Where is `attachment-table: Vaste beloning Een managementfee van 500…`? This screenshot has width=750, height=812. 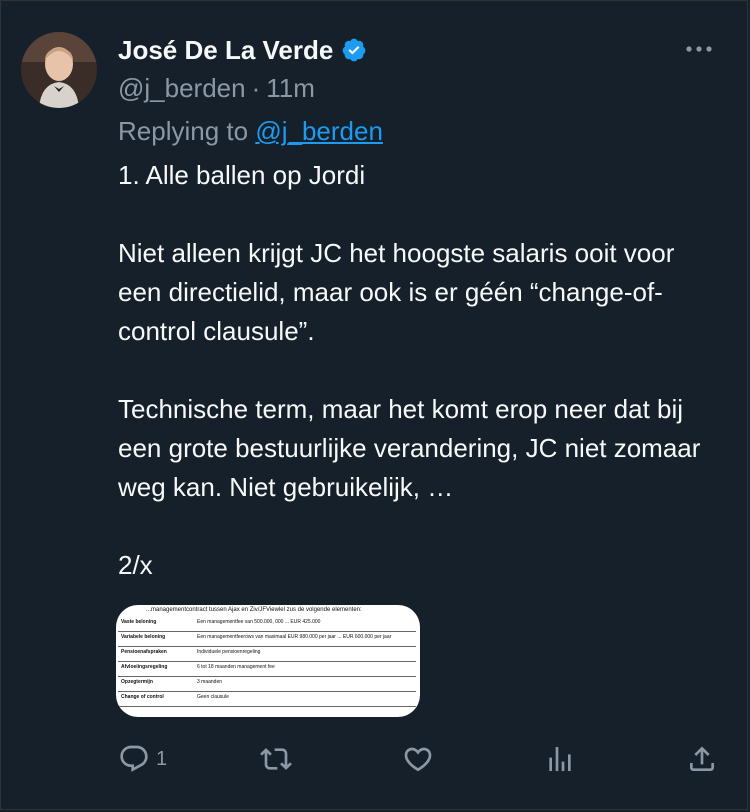
attachment-table: Vaste beloning Een managementfee van 500… is located at coordinates (267, 662).